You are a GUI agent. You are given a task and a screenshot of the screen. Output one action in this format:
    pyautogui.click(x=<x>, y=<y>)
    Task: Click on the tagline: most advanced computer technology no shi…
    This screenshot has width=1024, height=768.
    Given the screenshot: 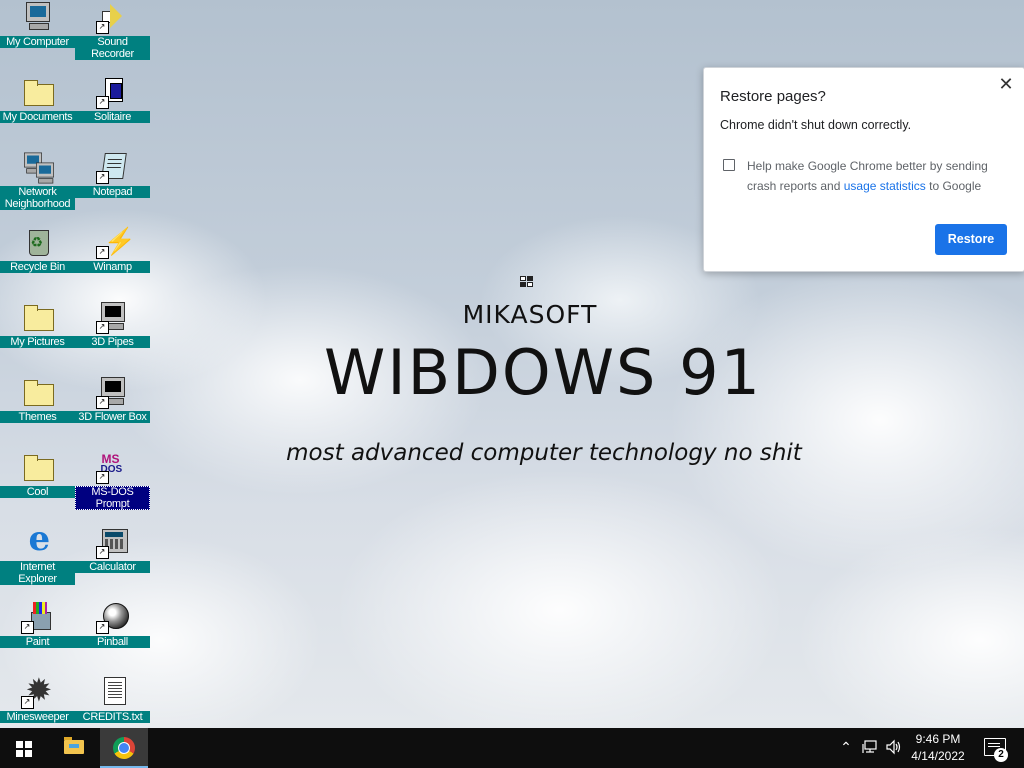 What is the action you would take?
    pyautogui.click(x=544, y=453)
    